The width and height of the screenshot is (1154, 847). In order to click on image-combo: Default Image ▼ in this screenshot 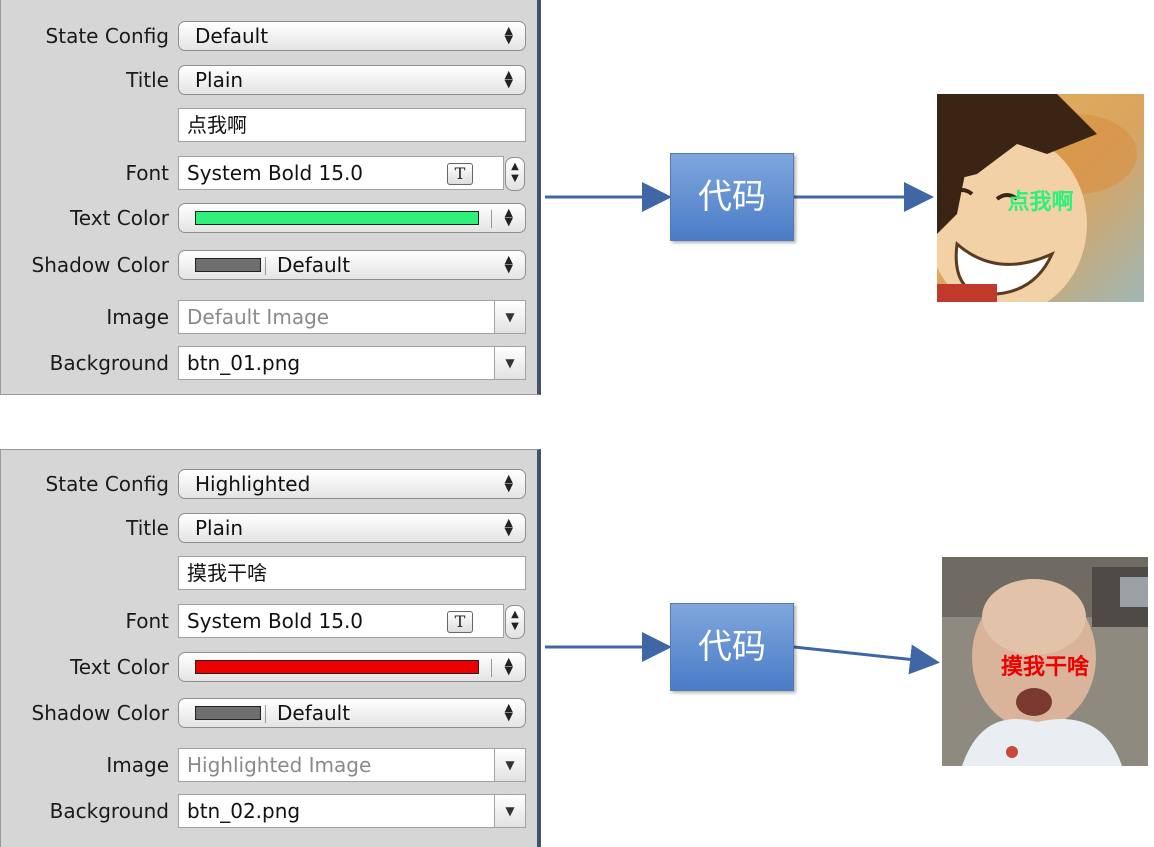, I will do `click(352, 317)`.